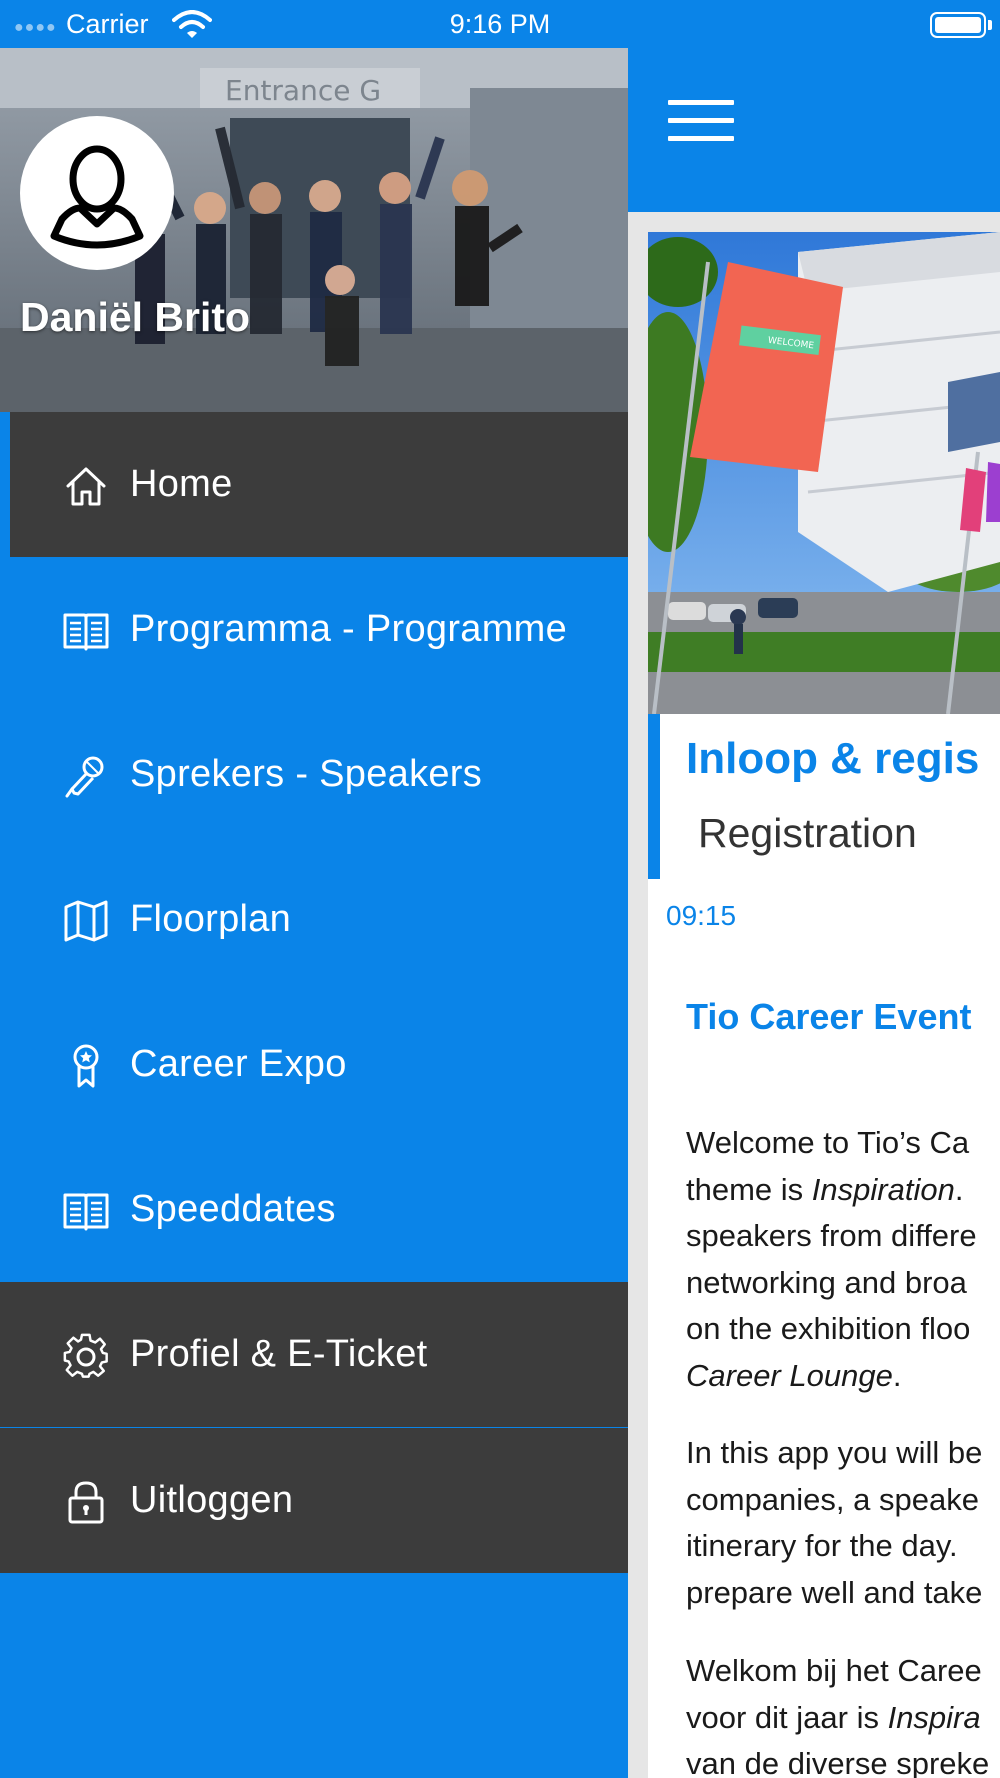  What do you see at coordinates (828, 1328) in the screenshot?
I see `paragraph-line: on the exhibition floo` at bounding box center [828, 1328].